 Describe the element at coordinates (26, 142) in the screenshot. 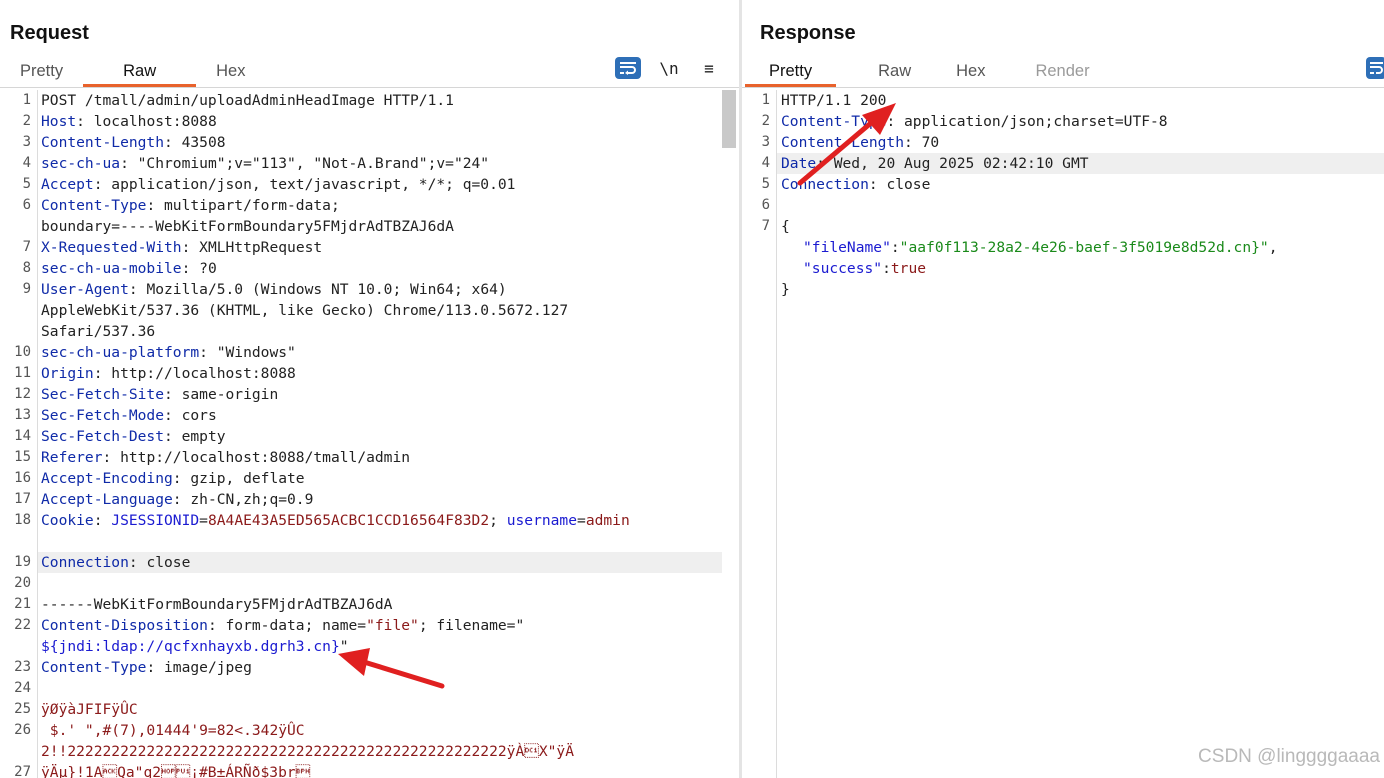

I see `line-number: 3` at that location.